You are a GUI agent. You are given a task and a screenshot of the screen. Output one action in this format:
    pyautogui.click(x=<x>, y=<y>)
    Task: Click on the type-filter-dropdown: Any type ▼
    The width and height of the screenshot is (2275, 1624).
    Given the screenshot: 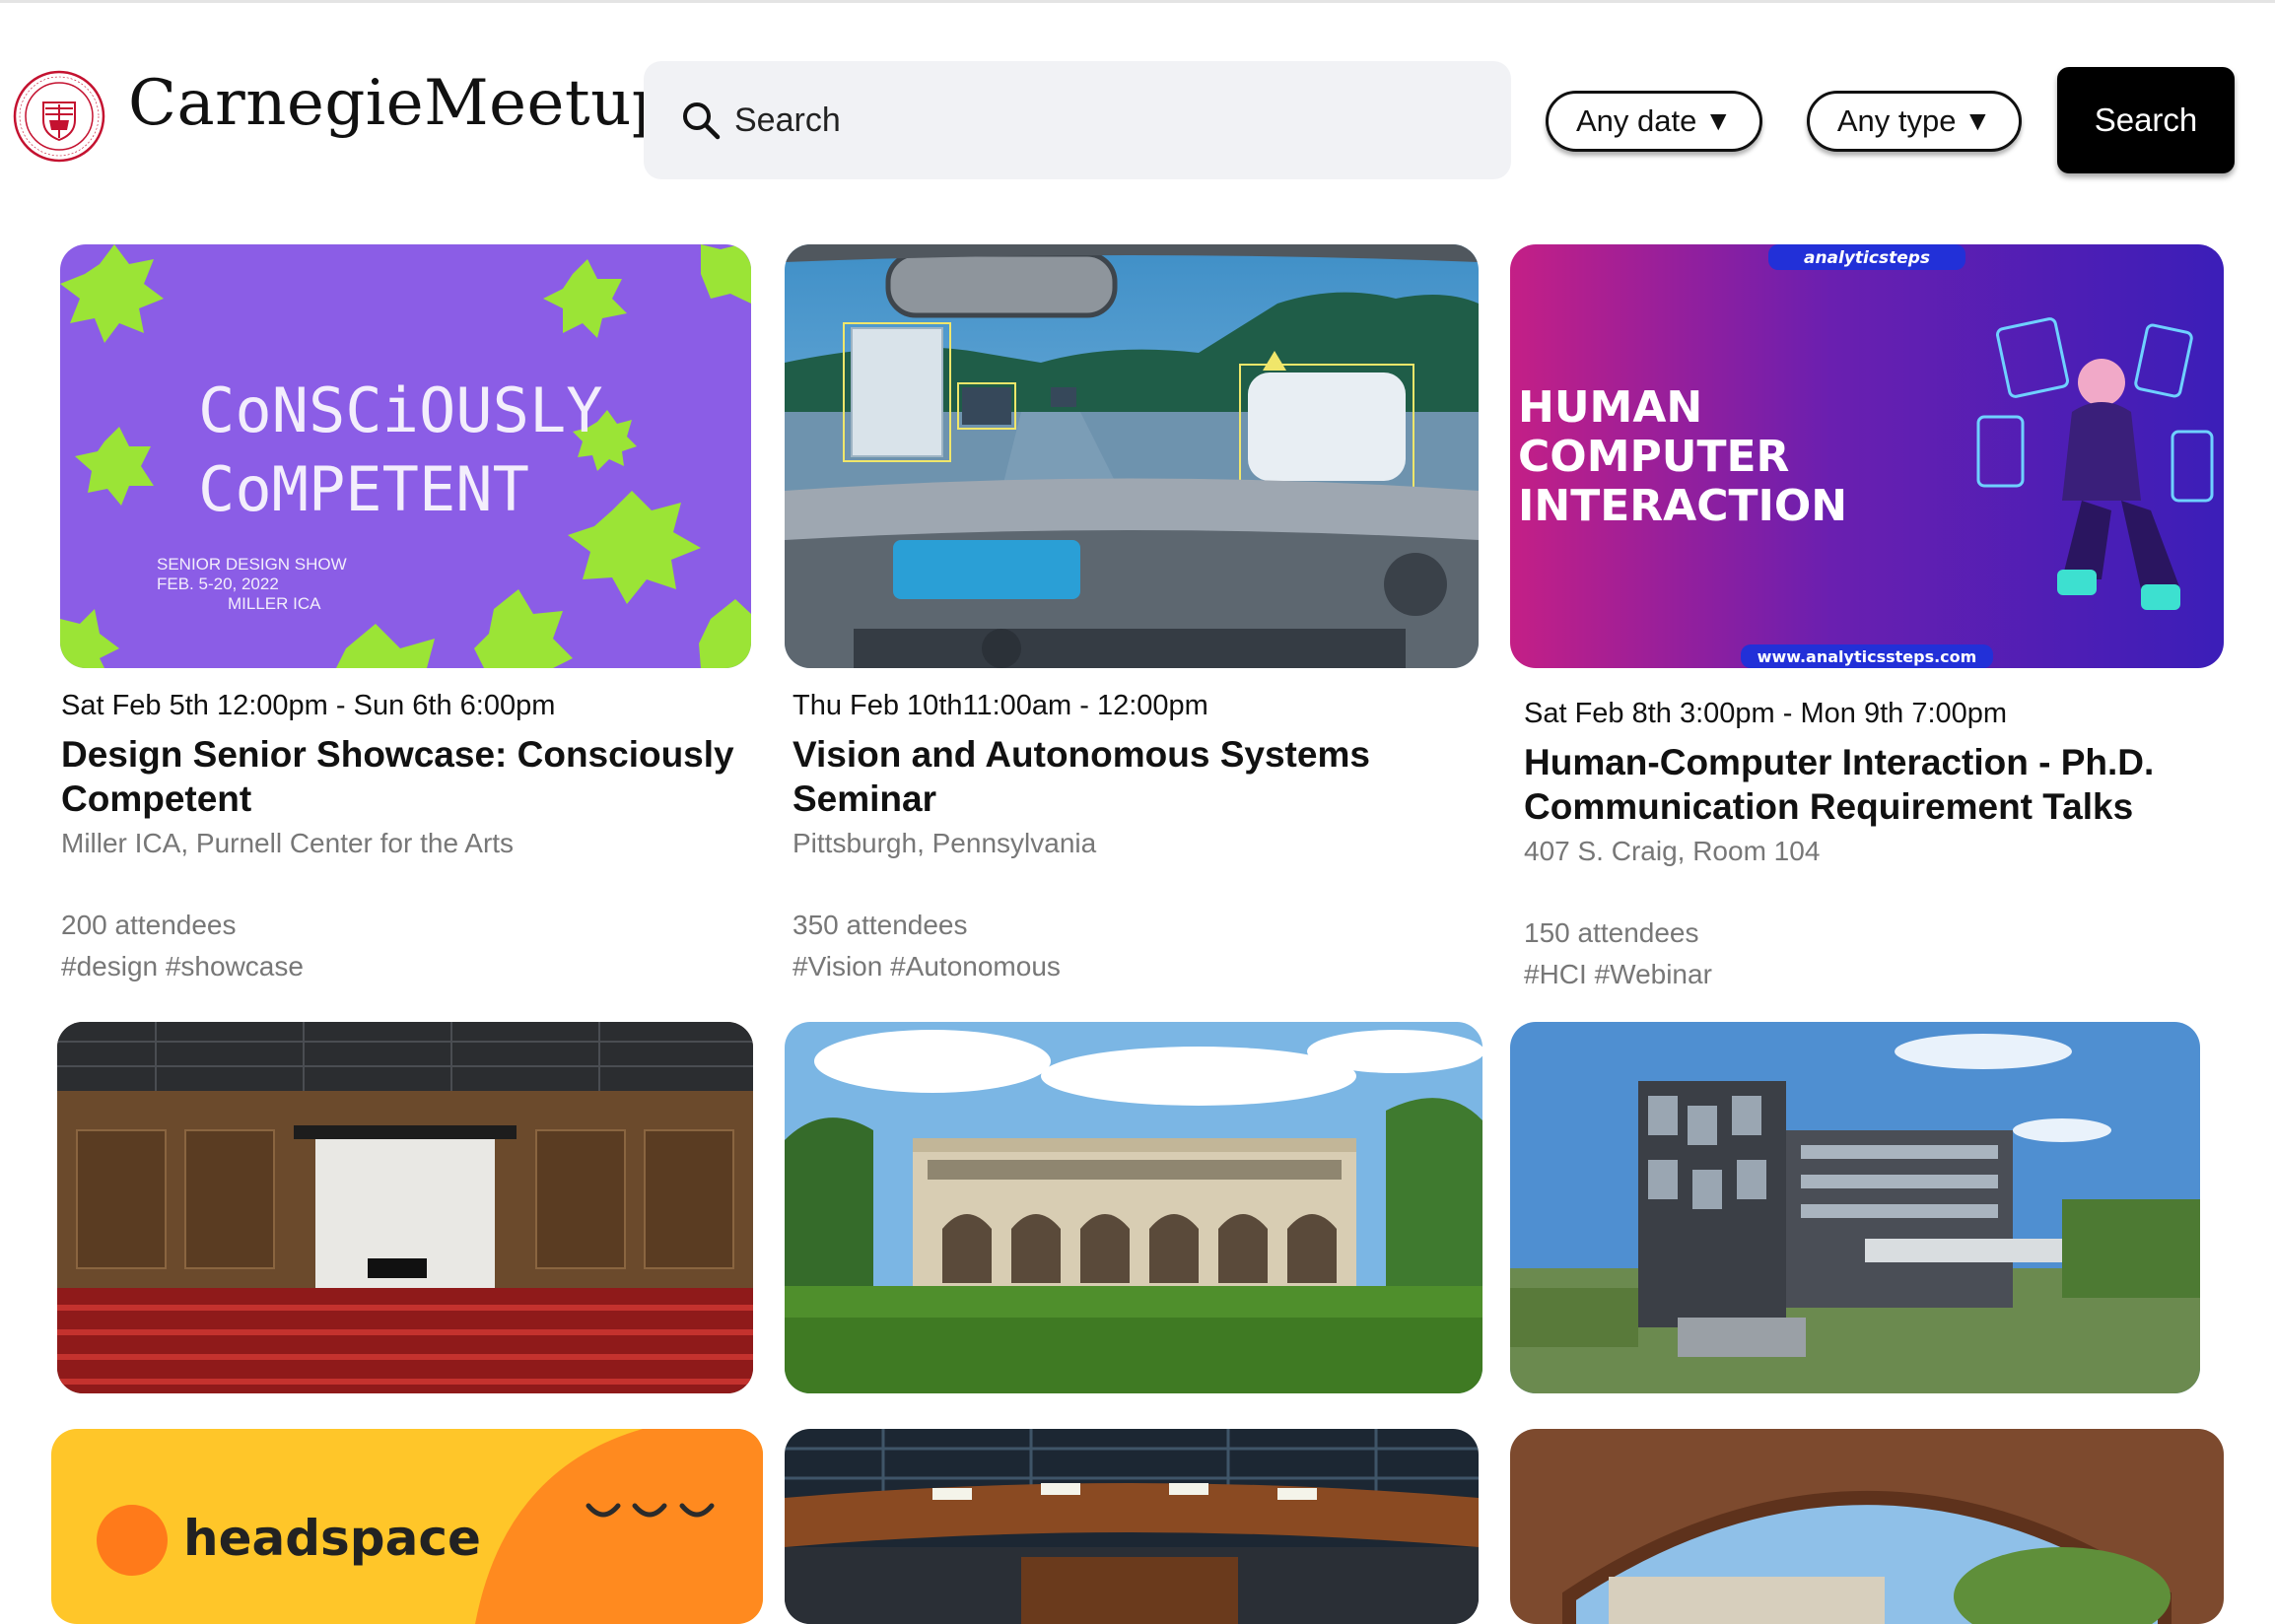 What is the action you would take?
    pyautogui.click(x=1914, y=121)
    